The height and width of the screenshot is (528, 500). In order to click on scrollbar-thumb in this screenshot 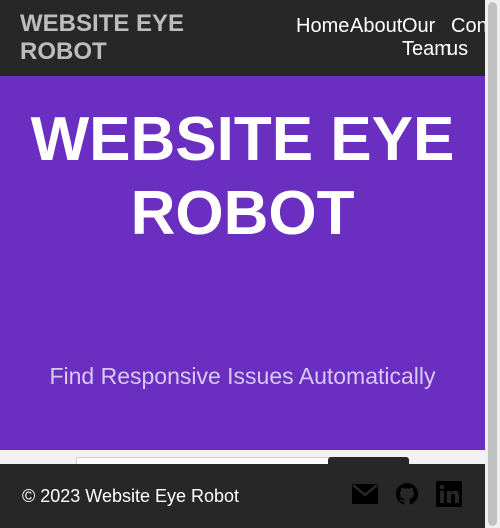, I will do `click(492, 264)`.